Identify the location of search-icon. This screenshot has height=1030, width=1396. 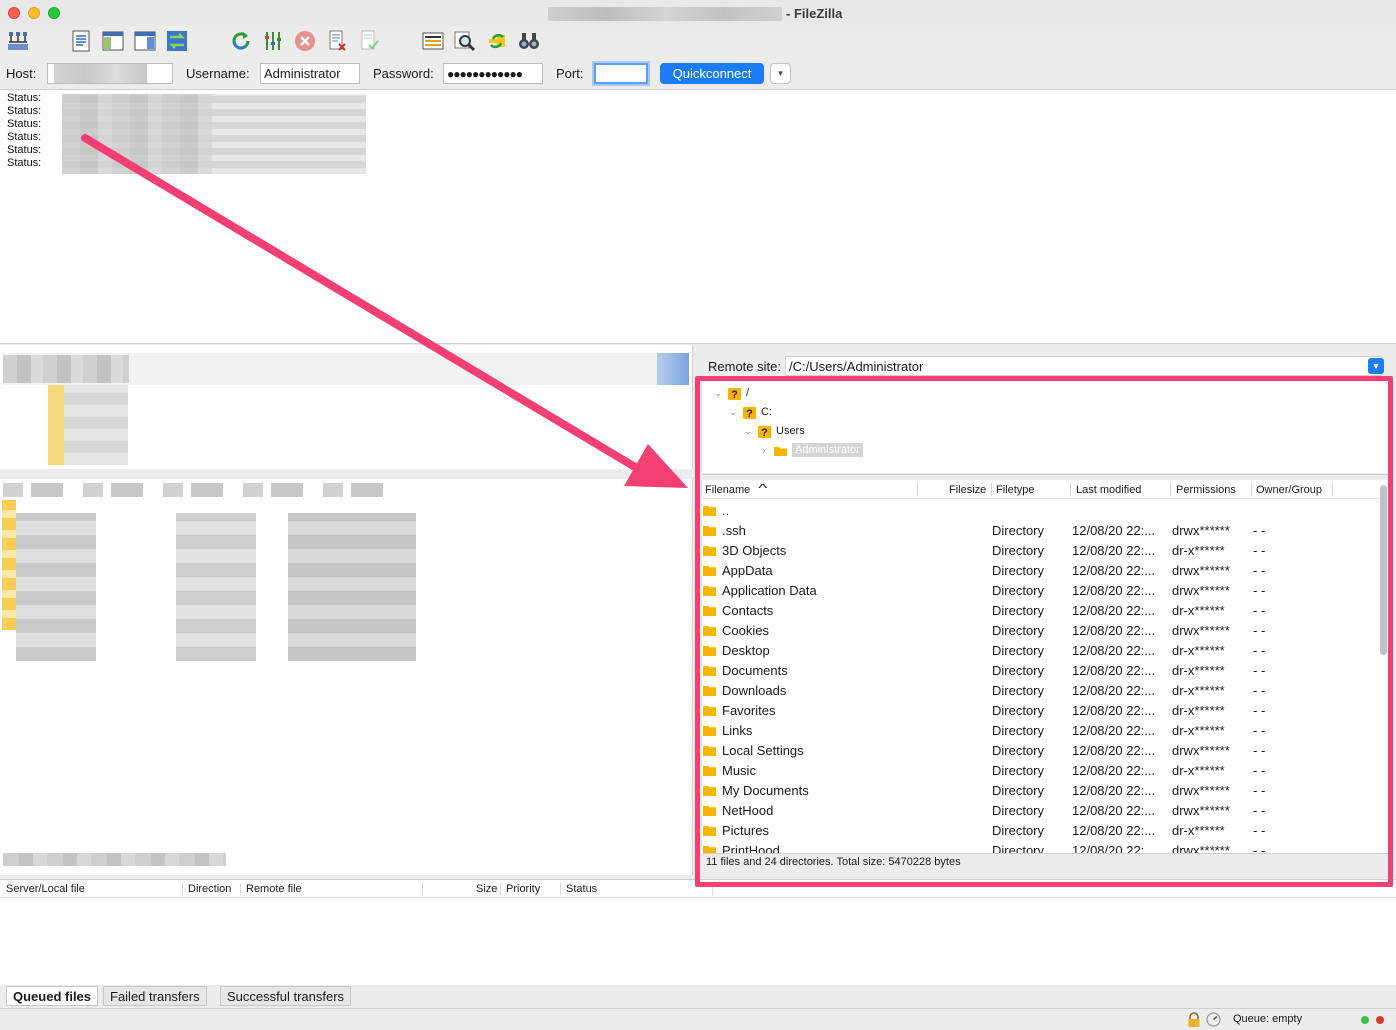
(465, 41).